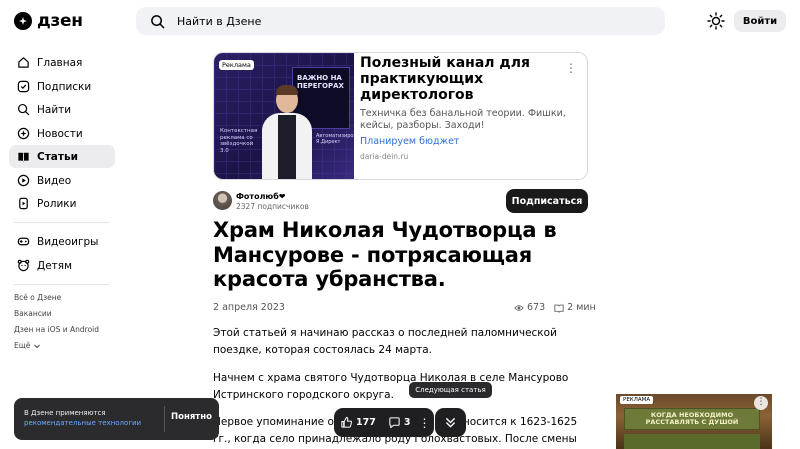 The height and width of the screenshot is (449, 800). What do you see at coordinates (547, 201) in the screenshot?
I see `subscribe-button: Подписаться` at bounding box center [547, 201].